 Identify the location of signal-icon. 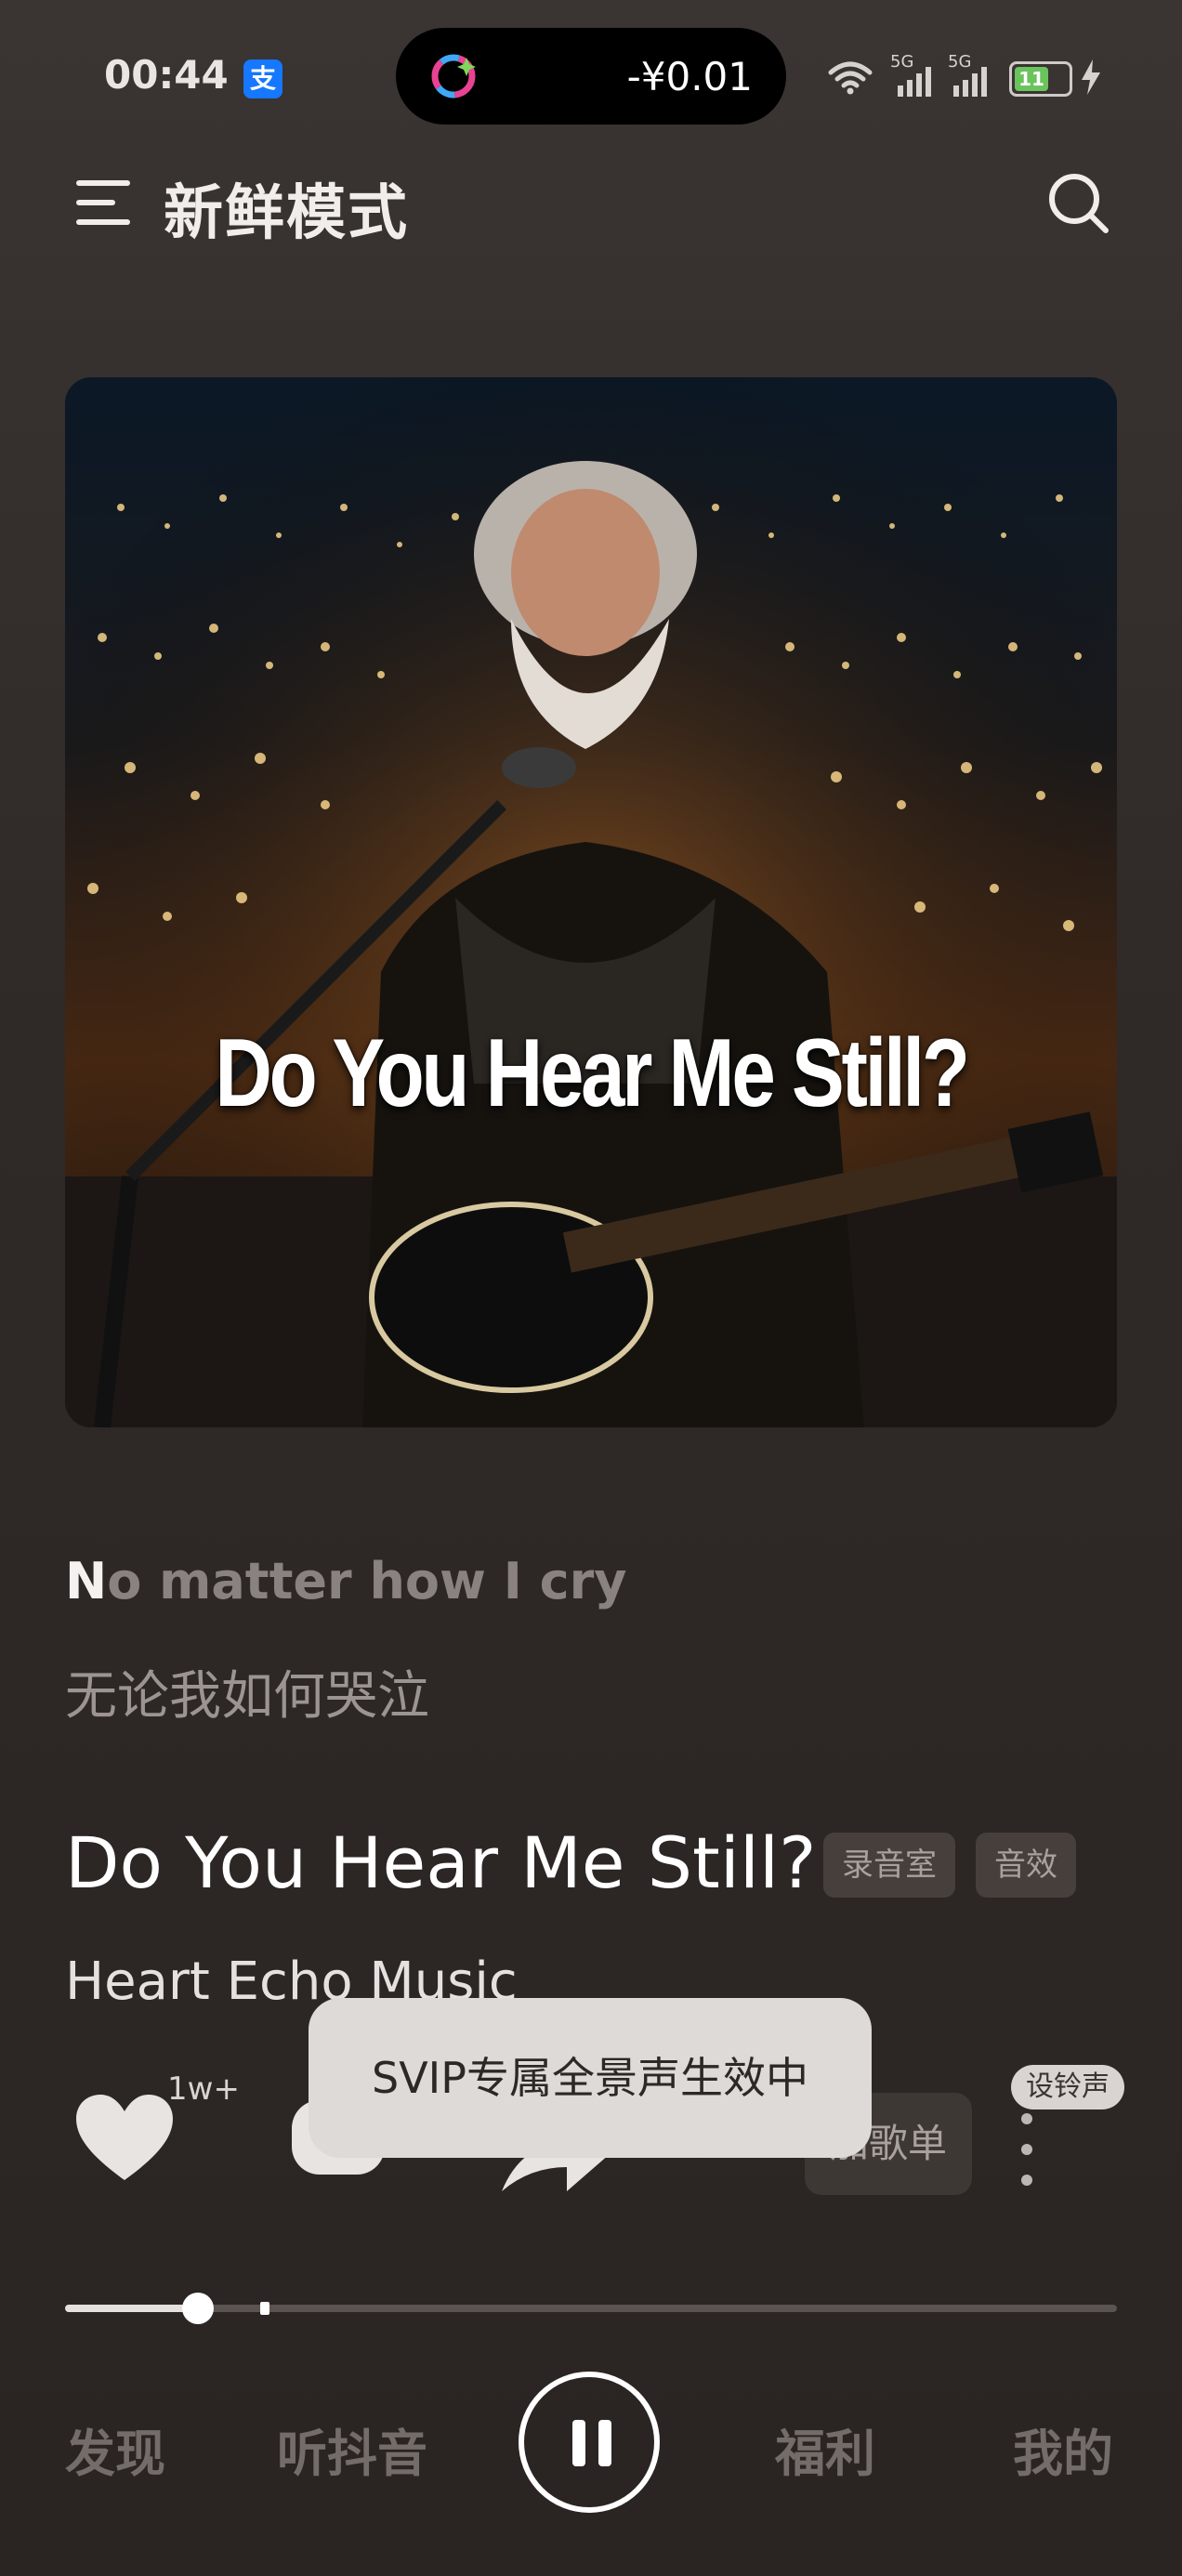
(914, 82).